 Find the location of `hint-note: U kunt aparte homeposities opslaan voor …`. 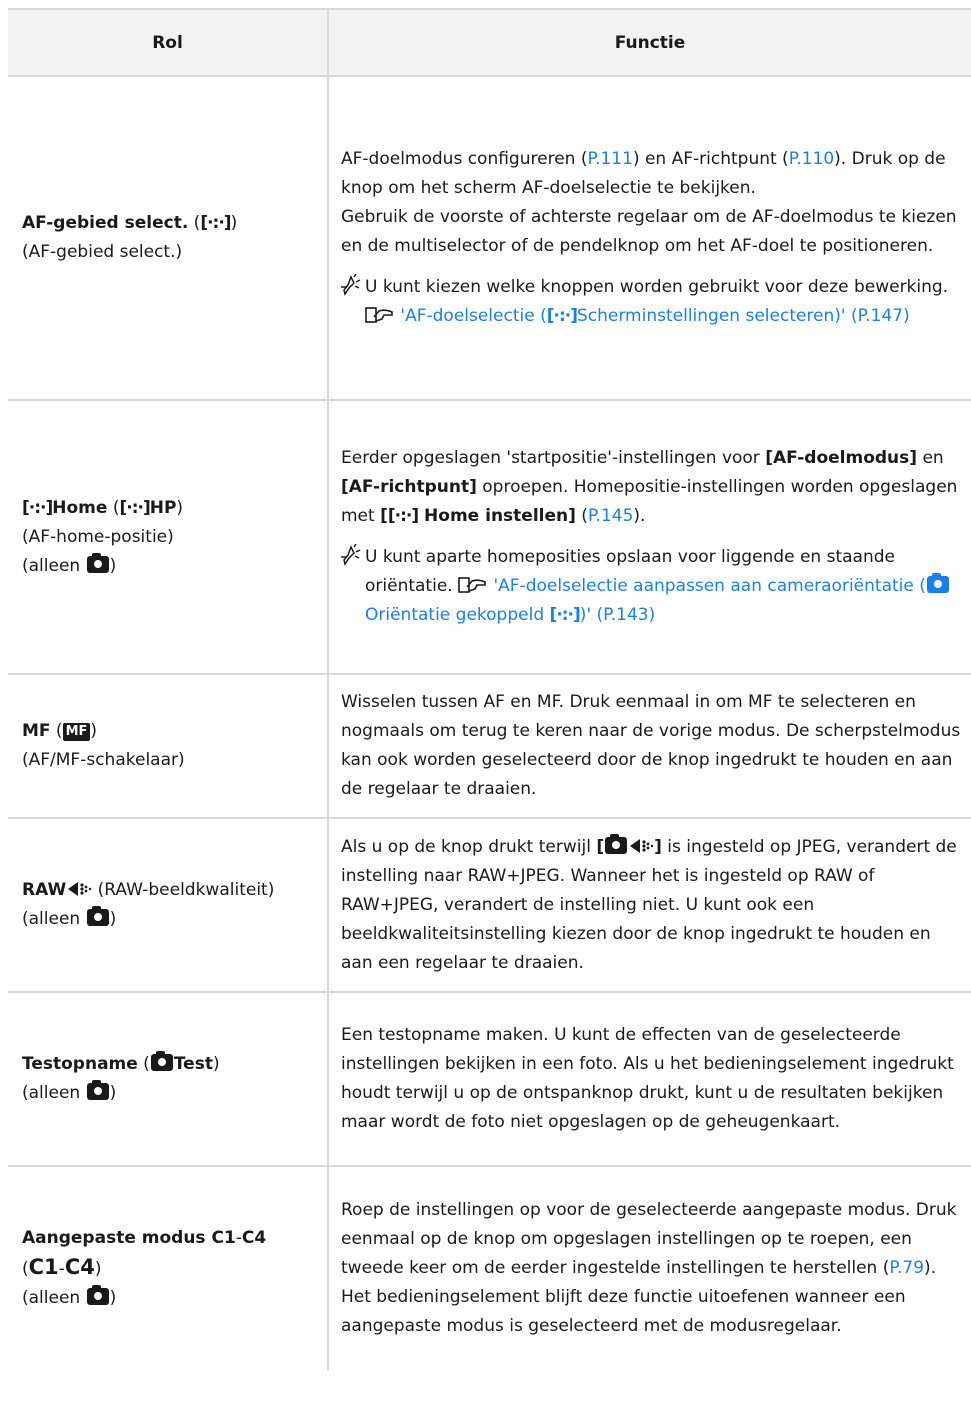

hint-note: U kunt aparte homeposities opslaan voor … is located at coordinates (651, 586).